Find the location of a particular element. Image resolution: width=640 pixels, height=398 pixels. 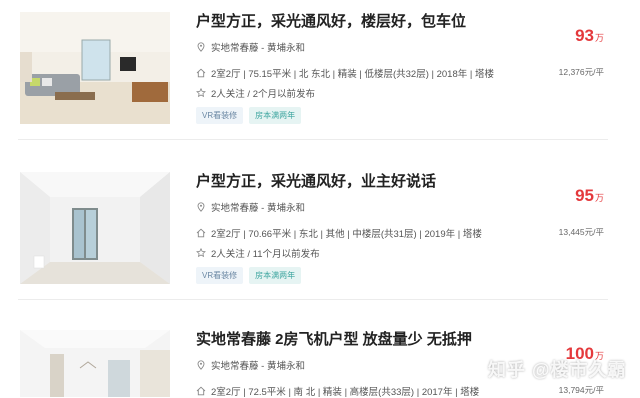

follow-row: 2人关注 / 2个月以前发布 is located at coordinates (255, 93).